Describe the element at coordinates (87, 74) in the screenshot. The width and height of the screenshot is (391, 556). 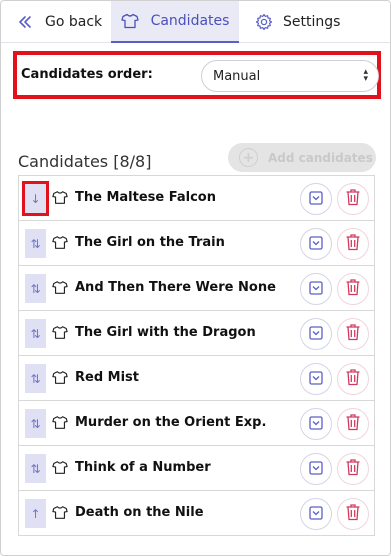
I see `candidates-order-label: Candidates order:` at that location.